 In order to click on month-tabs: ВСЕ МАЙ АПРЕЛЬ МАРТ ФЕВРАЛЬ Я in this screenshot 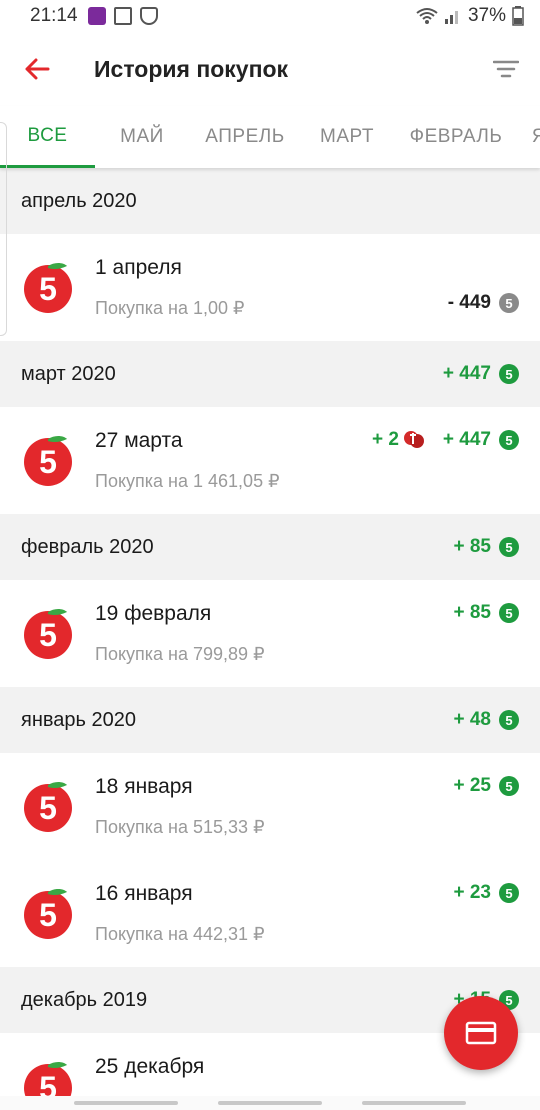, I will do `click(270, 137)`.